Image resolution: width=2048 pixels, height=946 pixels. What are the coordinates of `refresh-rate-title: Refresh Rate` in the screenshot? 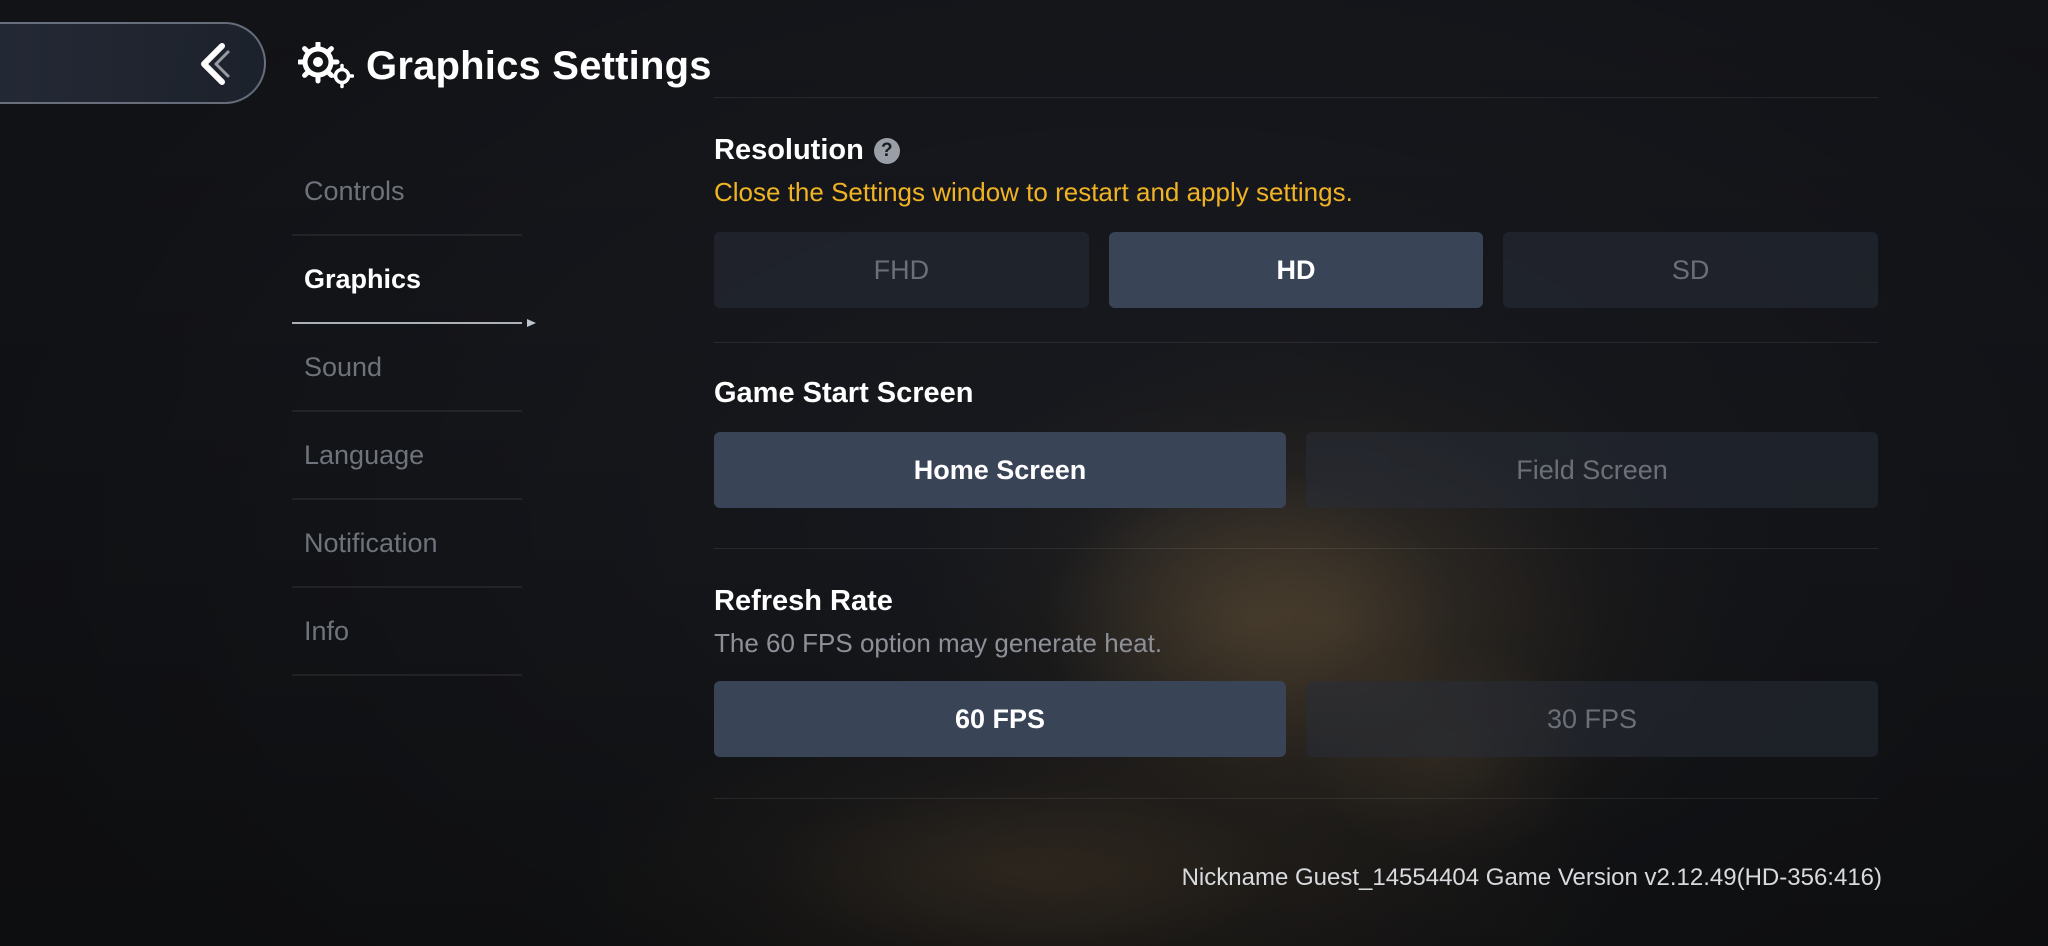 It's located at (803, 601).